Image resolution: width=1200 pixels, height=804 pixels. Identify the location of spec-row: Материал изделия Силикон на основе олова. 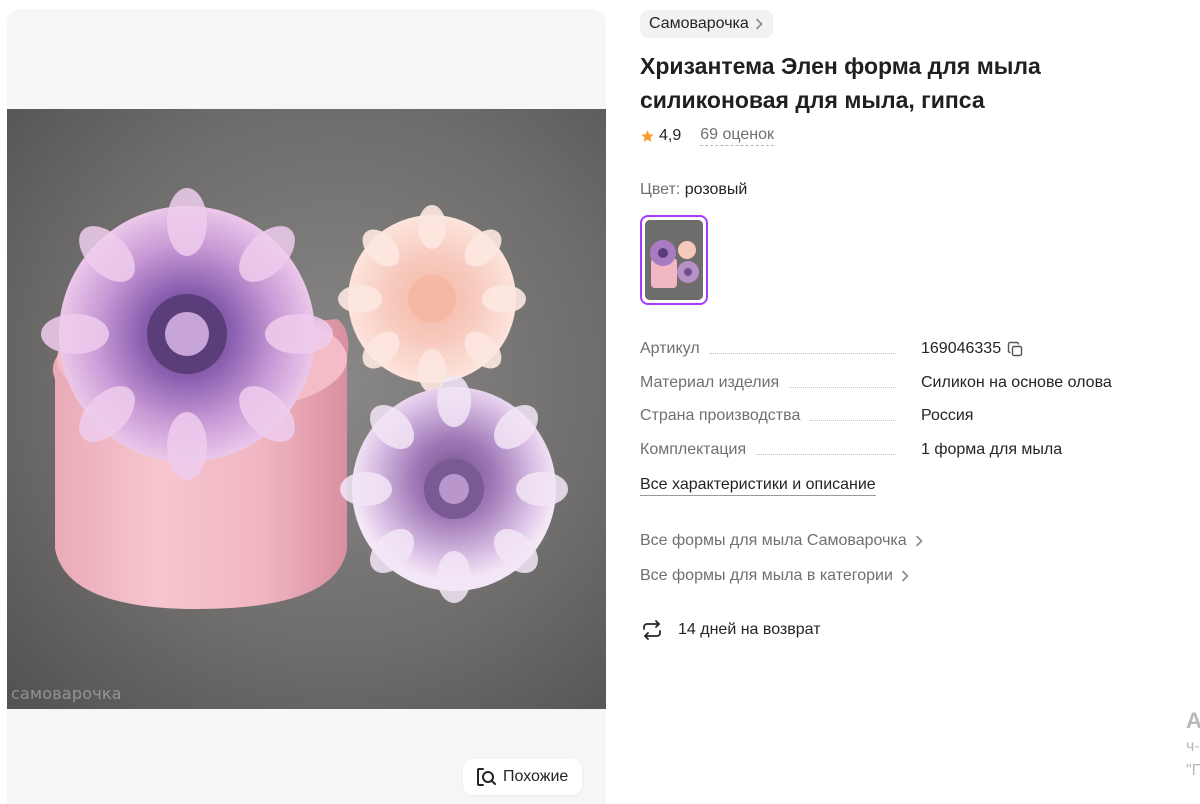
(890, 391).